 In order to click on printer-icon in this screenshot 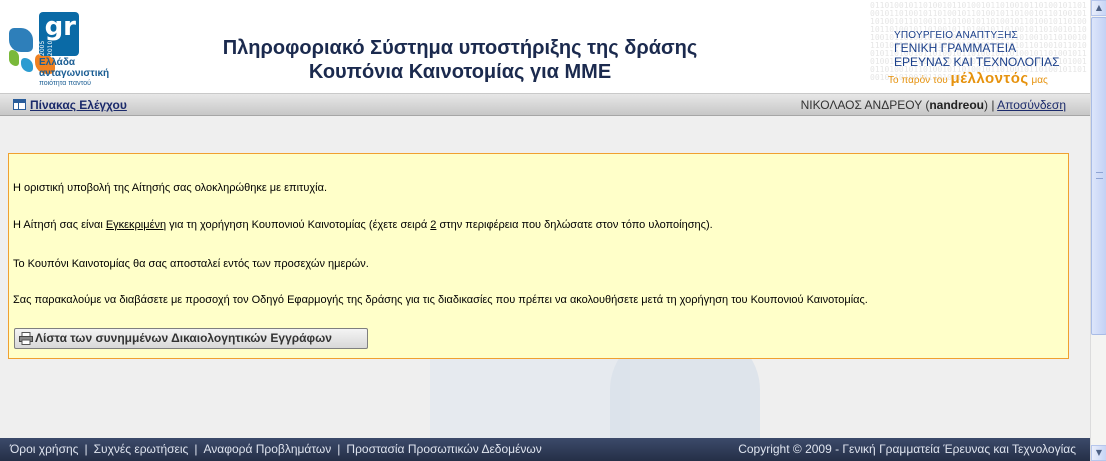, I will do `click(26, 338)`.